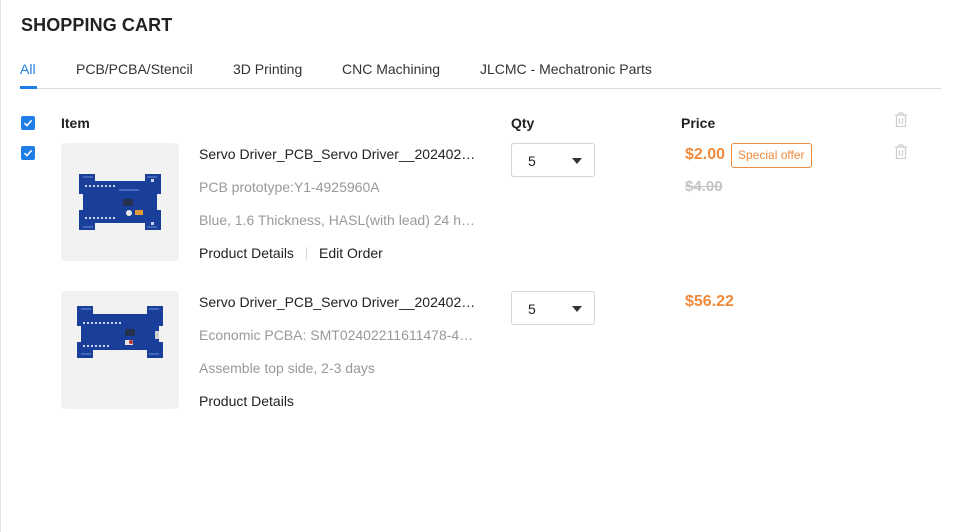 Image resolution: width=956 pixels, height=532 pixels. I want to click on item-2-price: $56.22, so click(709, 301).